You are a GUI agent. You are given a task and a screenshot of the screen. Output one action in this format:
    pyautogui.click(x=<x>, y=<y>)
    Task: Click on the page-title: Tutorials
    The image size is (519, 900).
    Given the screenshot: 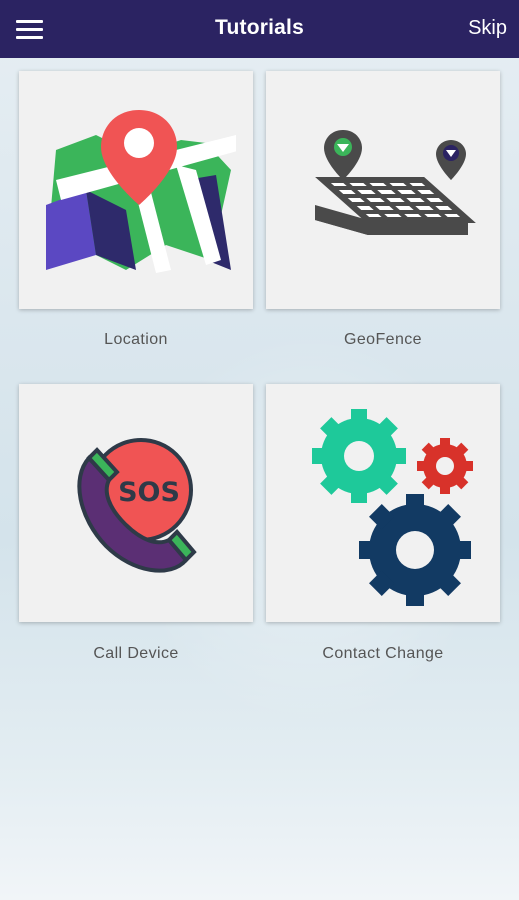 What is the action you would take?
    pyautogui.click(x=259, y=27)
    